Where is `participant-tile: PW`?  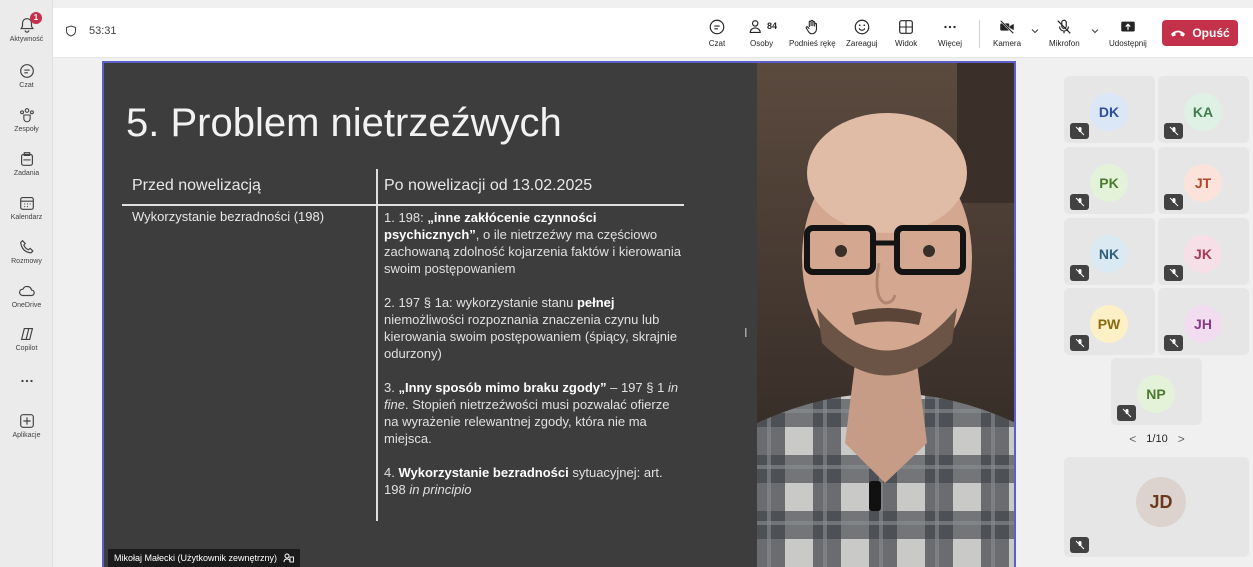
participant-tile: PW is located at coordinates (1109, 321).